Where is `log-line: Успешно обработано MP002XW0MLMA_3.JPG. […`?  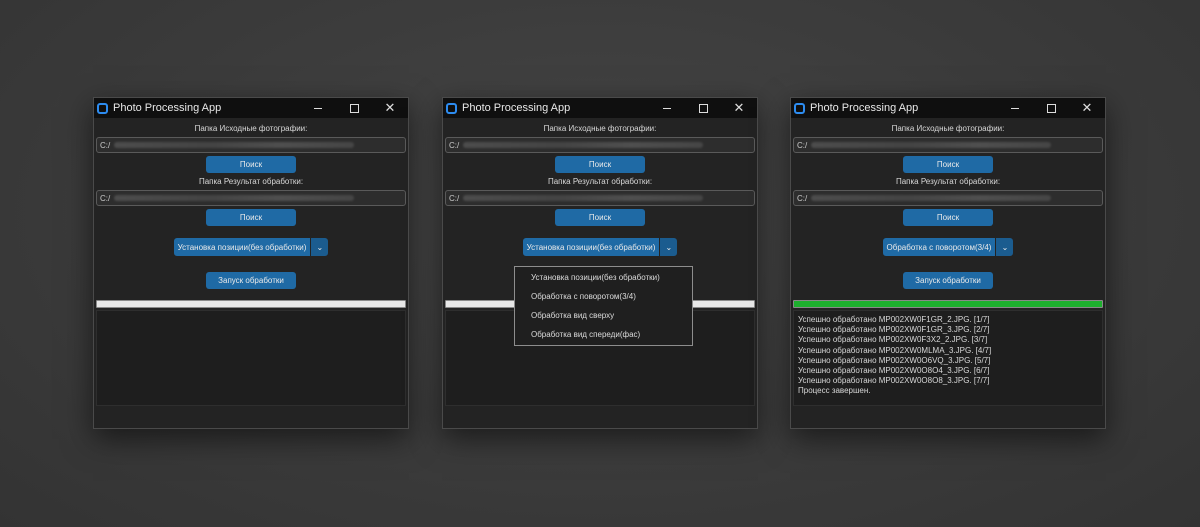 log-line: Успешно обработано MP002XW0MLMA_3.JPG. [… is located at coordinates (895, 350).